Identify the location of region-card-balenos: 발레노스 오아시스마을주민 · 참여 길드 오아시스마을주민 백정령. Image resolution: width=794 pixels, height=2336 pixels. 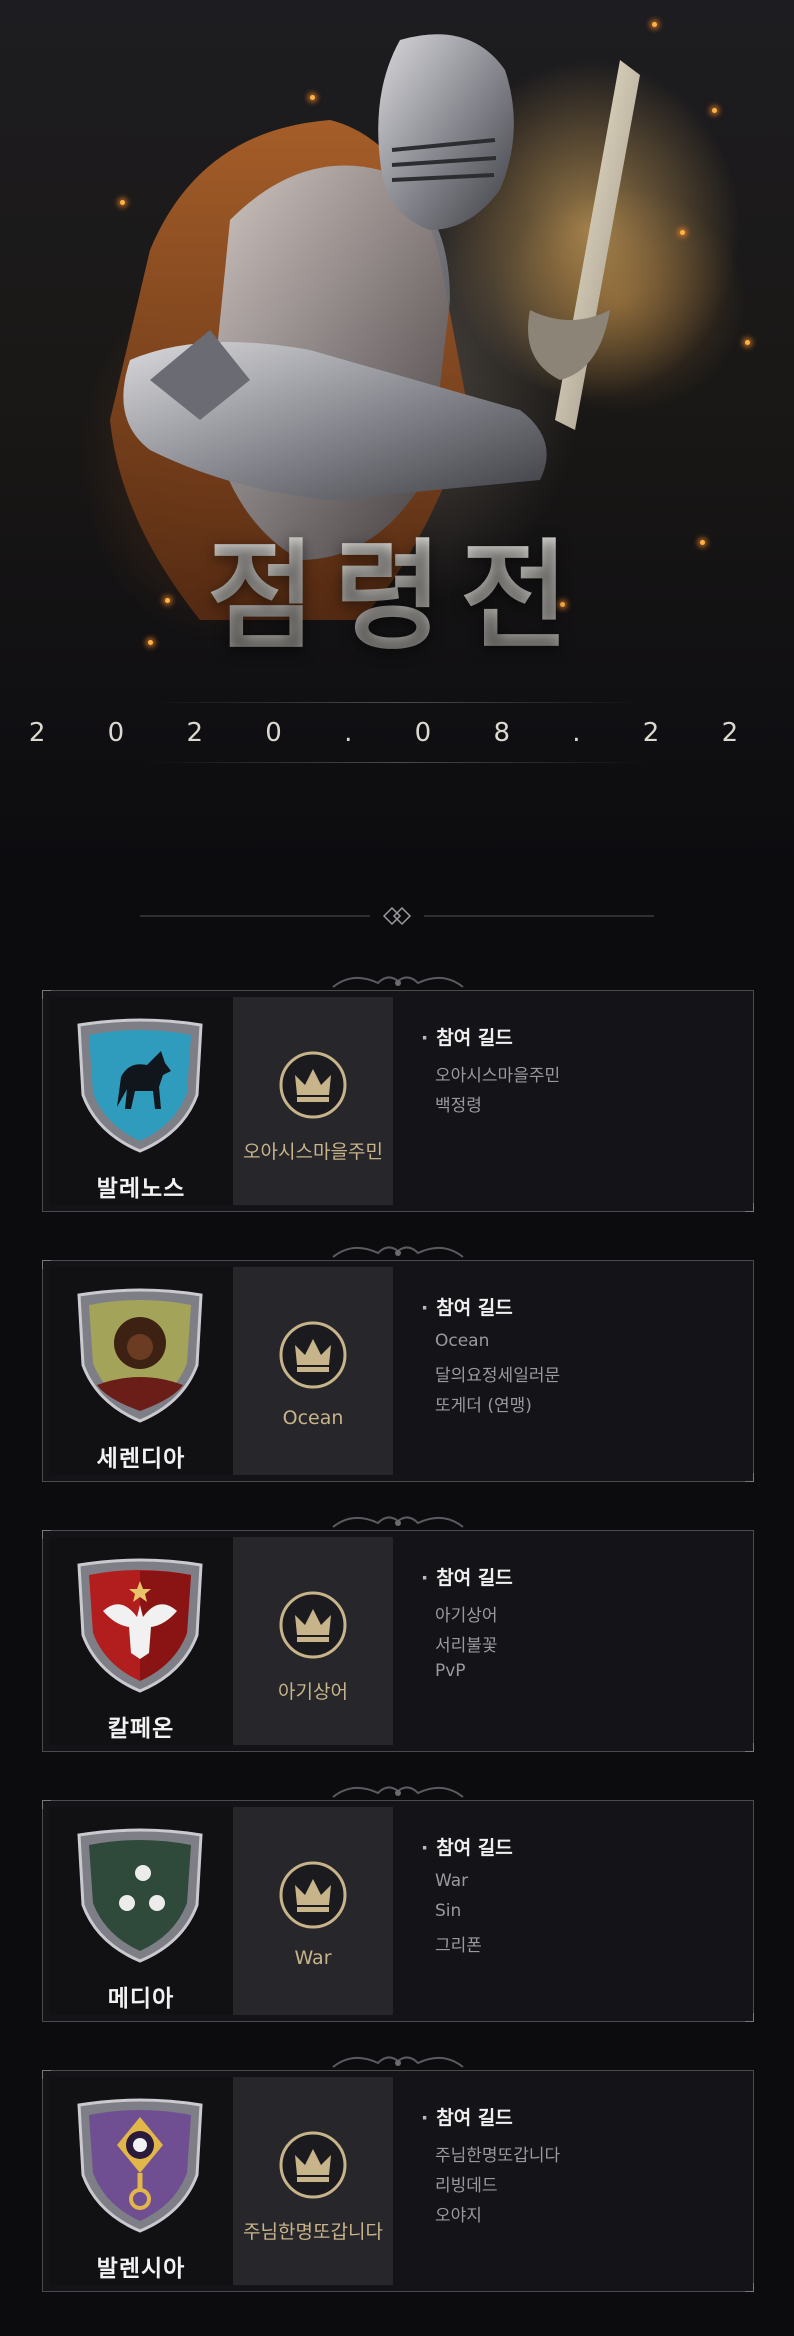
(398, 1094).